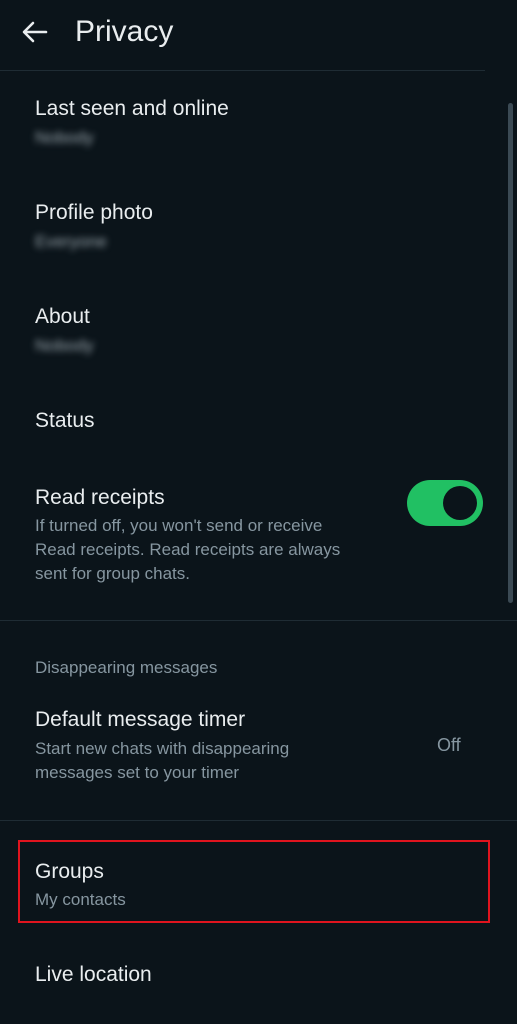 The width and height of the screenshot is (517, 1024). What do you see at coordinates (258, 127) in the screenshot?
I see `last-seen-setting: Last seen and online Nobody` at bounding box center [258, 127].